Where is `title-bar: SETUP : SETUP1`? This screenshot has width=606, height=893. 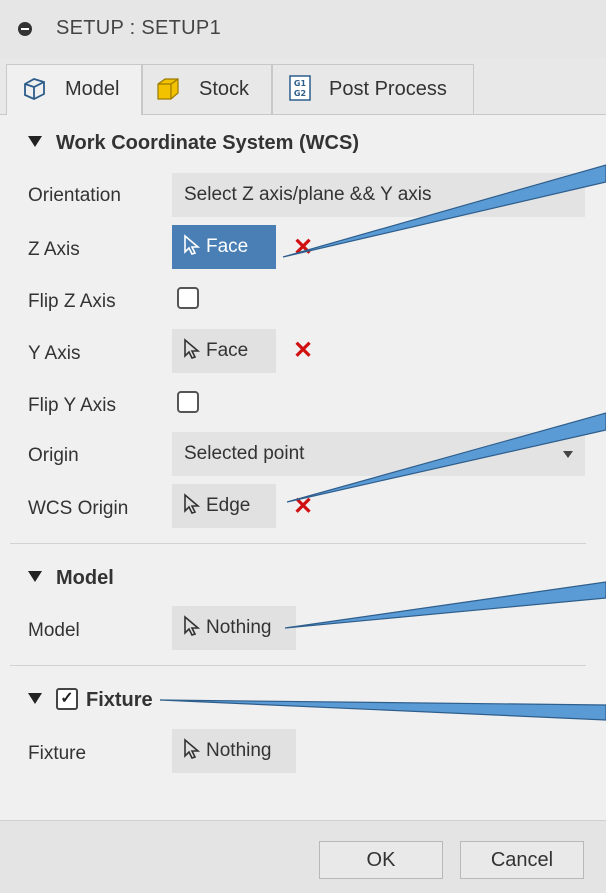 title-bar: SETUP : SETUP1 is located at coordinates (303, 29).